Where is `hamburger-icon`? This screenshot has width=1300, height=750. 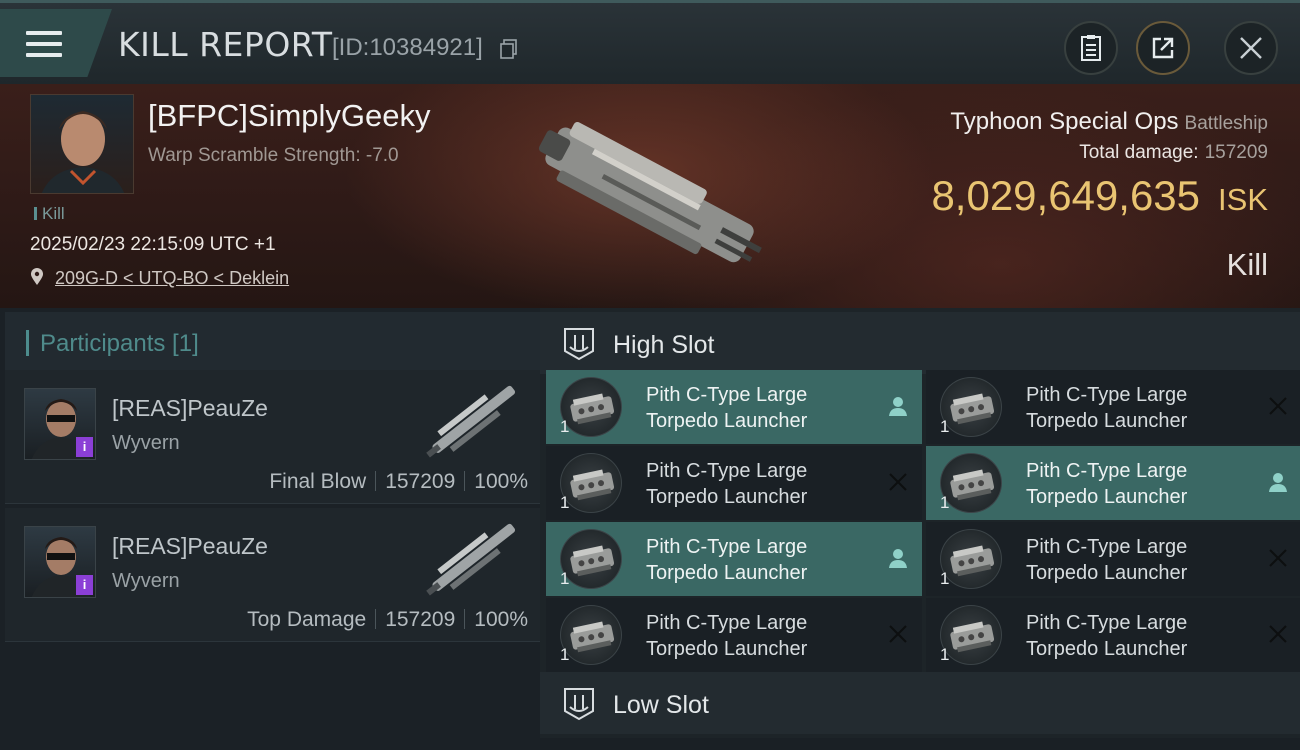
hamburger-icon is located at coordinates (44, 44).